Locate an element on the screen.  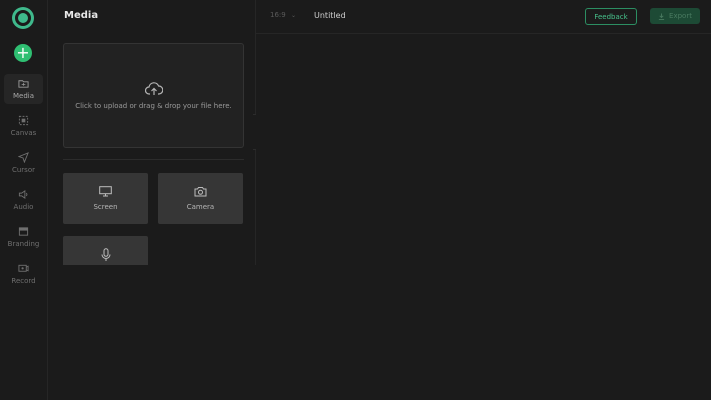
aspect-ratio-value: 16:9 is located at coordinates (278, 15).